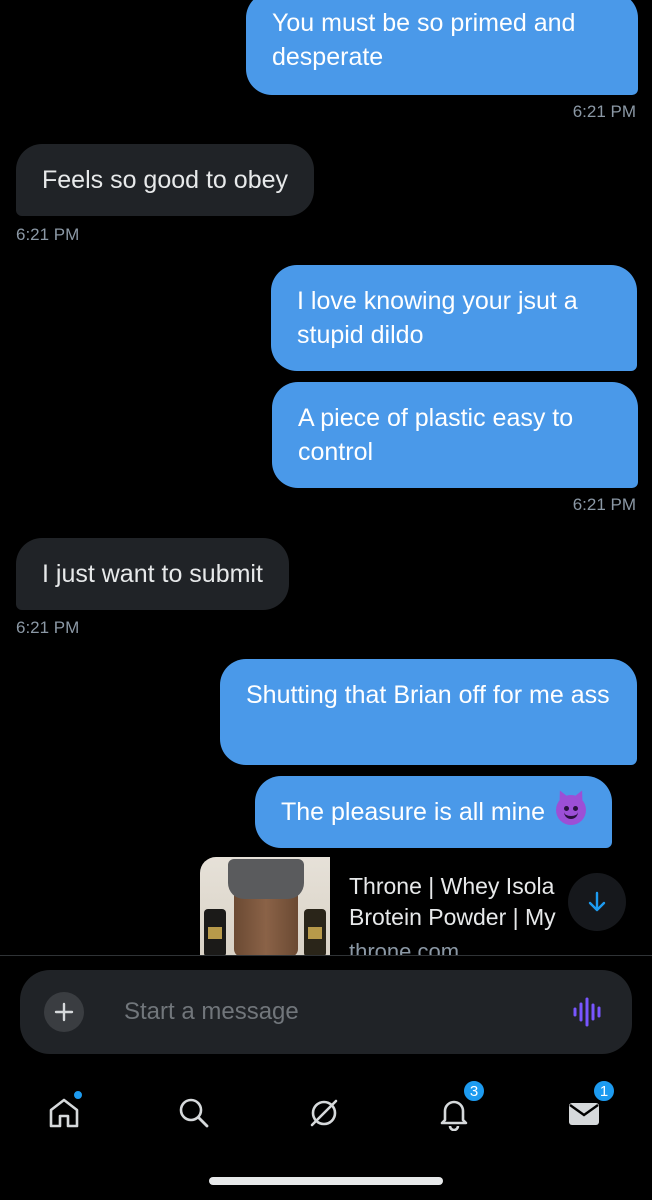  I want to click on scroll-to-bottom-button, so click(597, 902).